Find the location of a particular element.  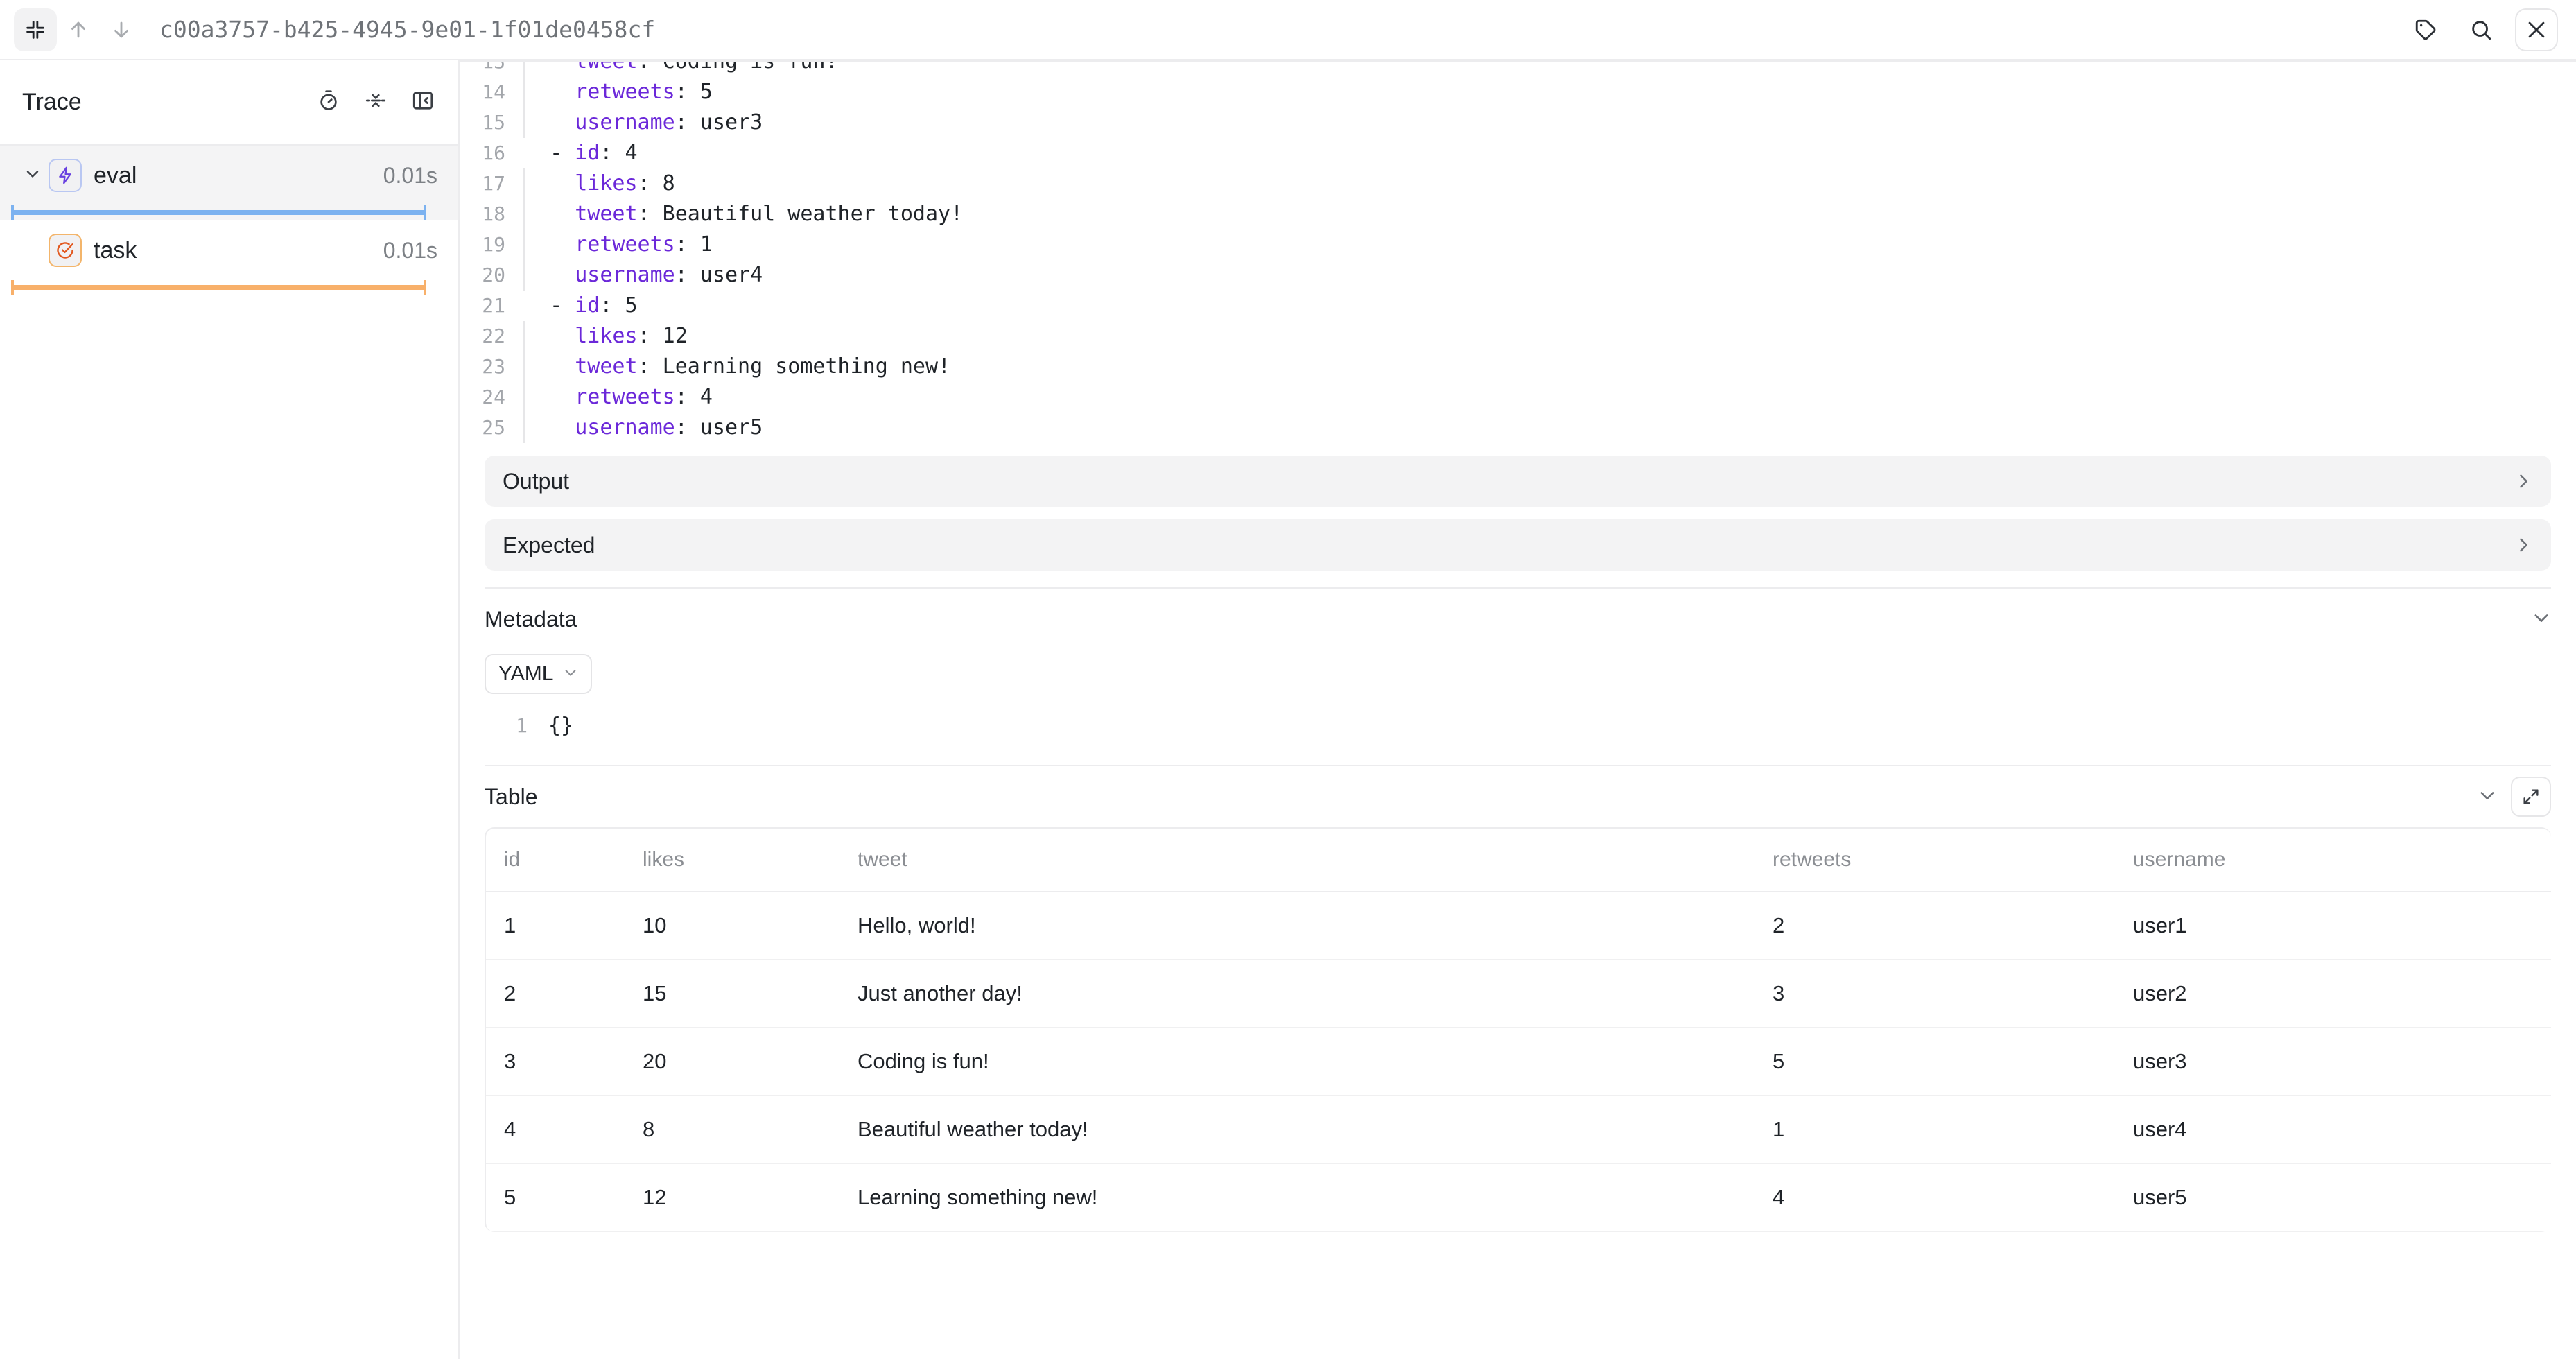

timer-button is located at coordinates (328, 103).